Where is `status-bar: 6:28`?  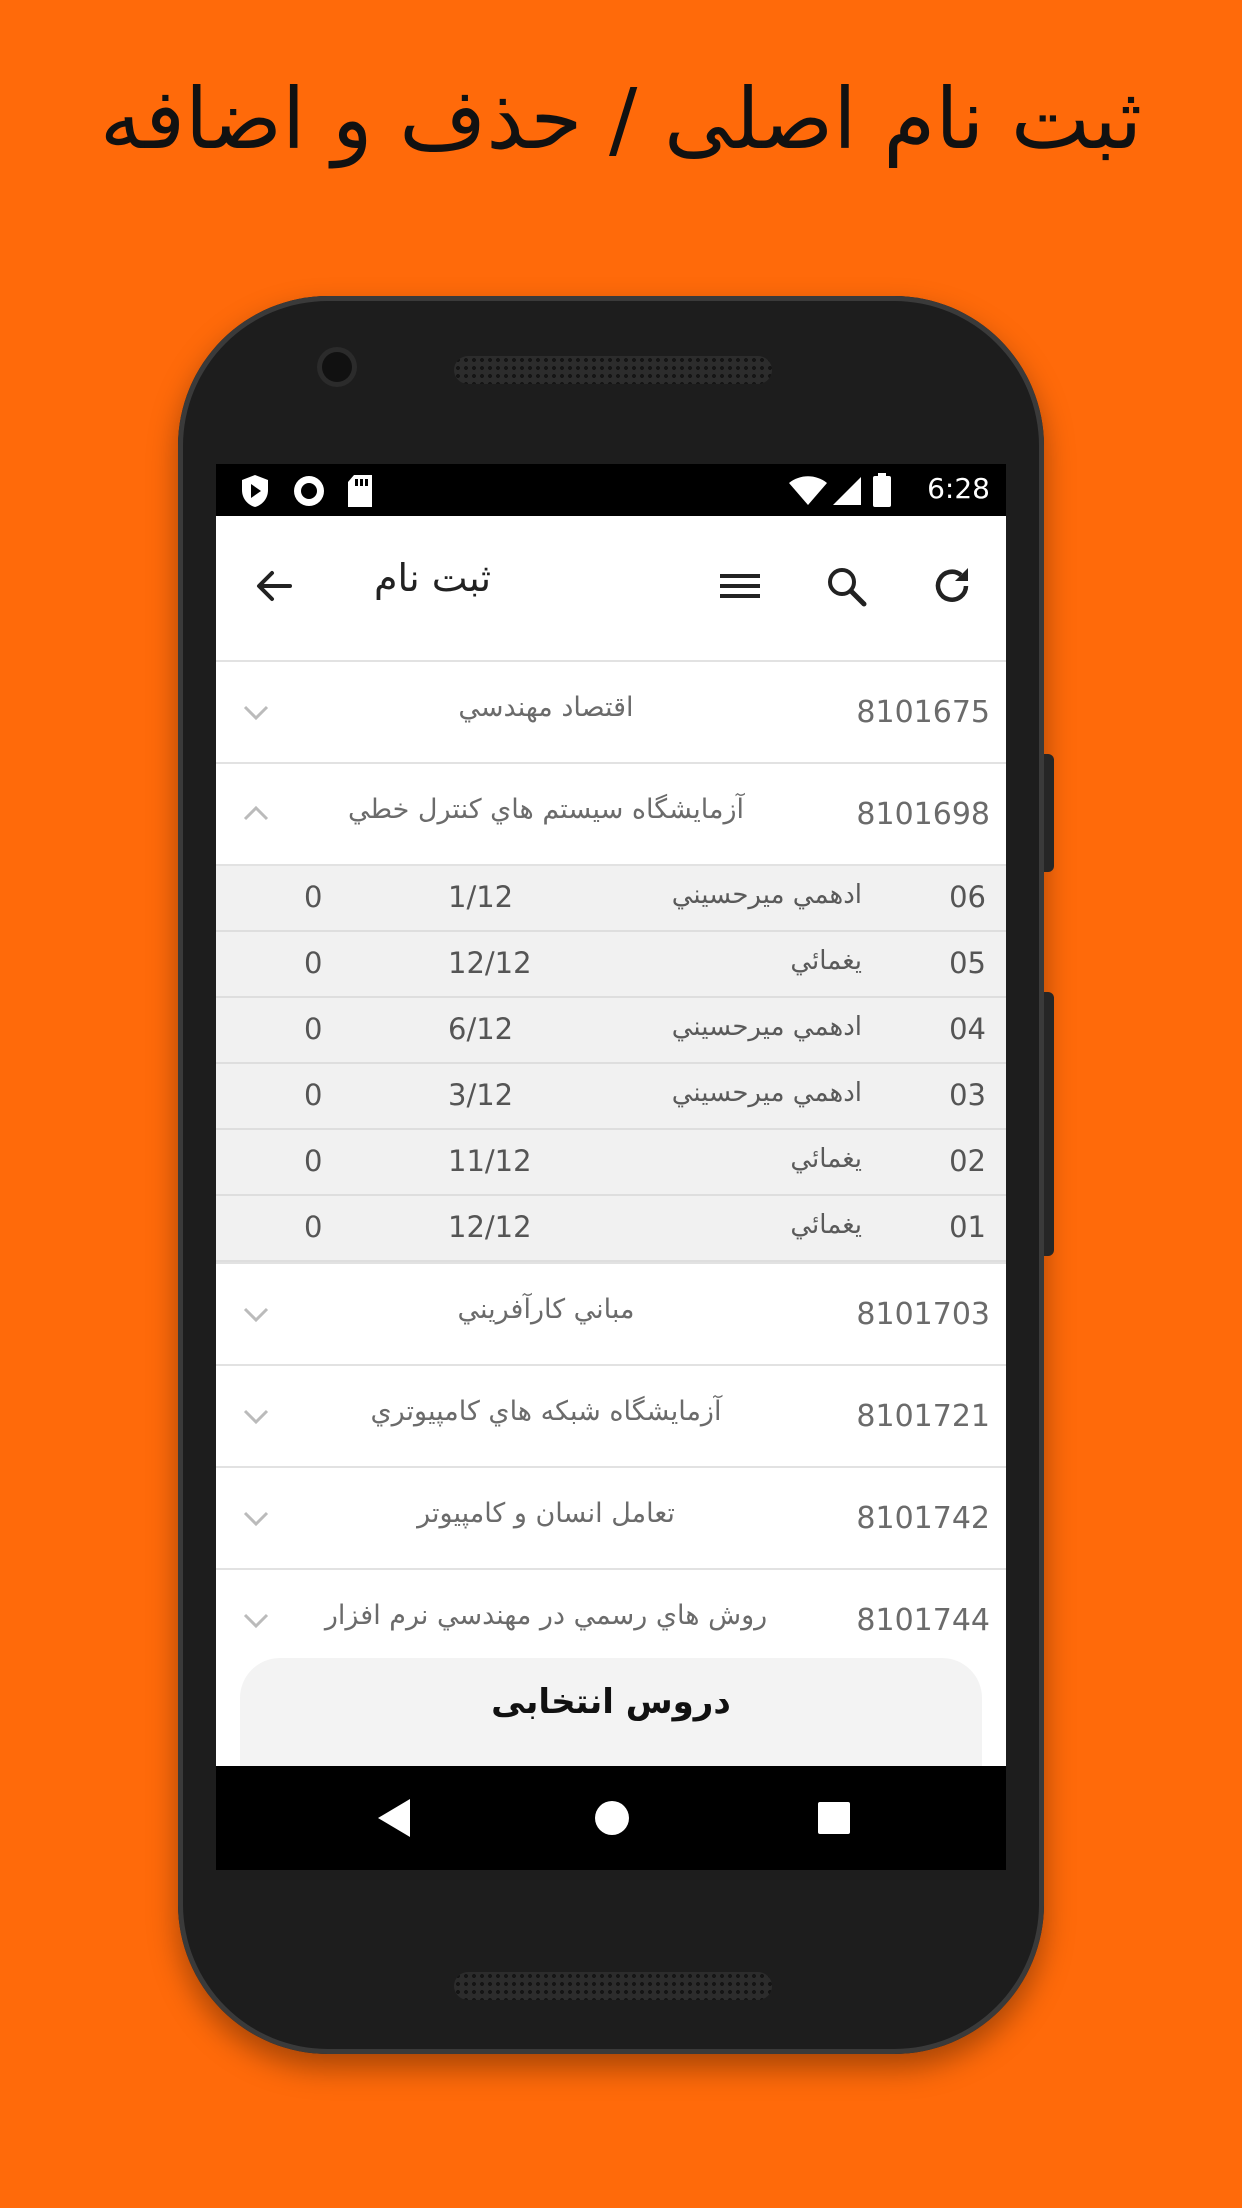
status-bar: 6:28 is located at coordinates (611, 490).